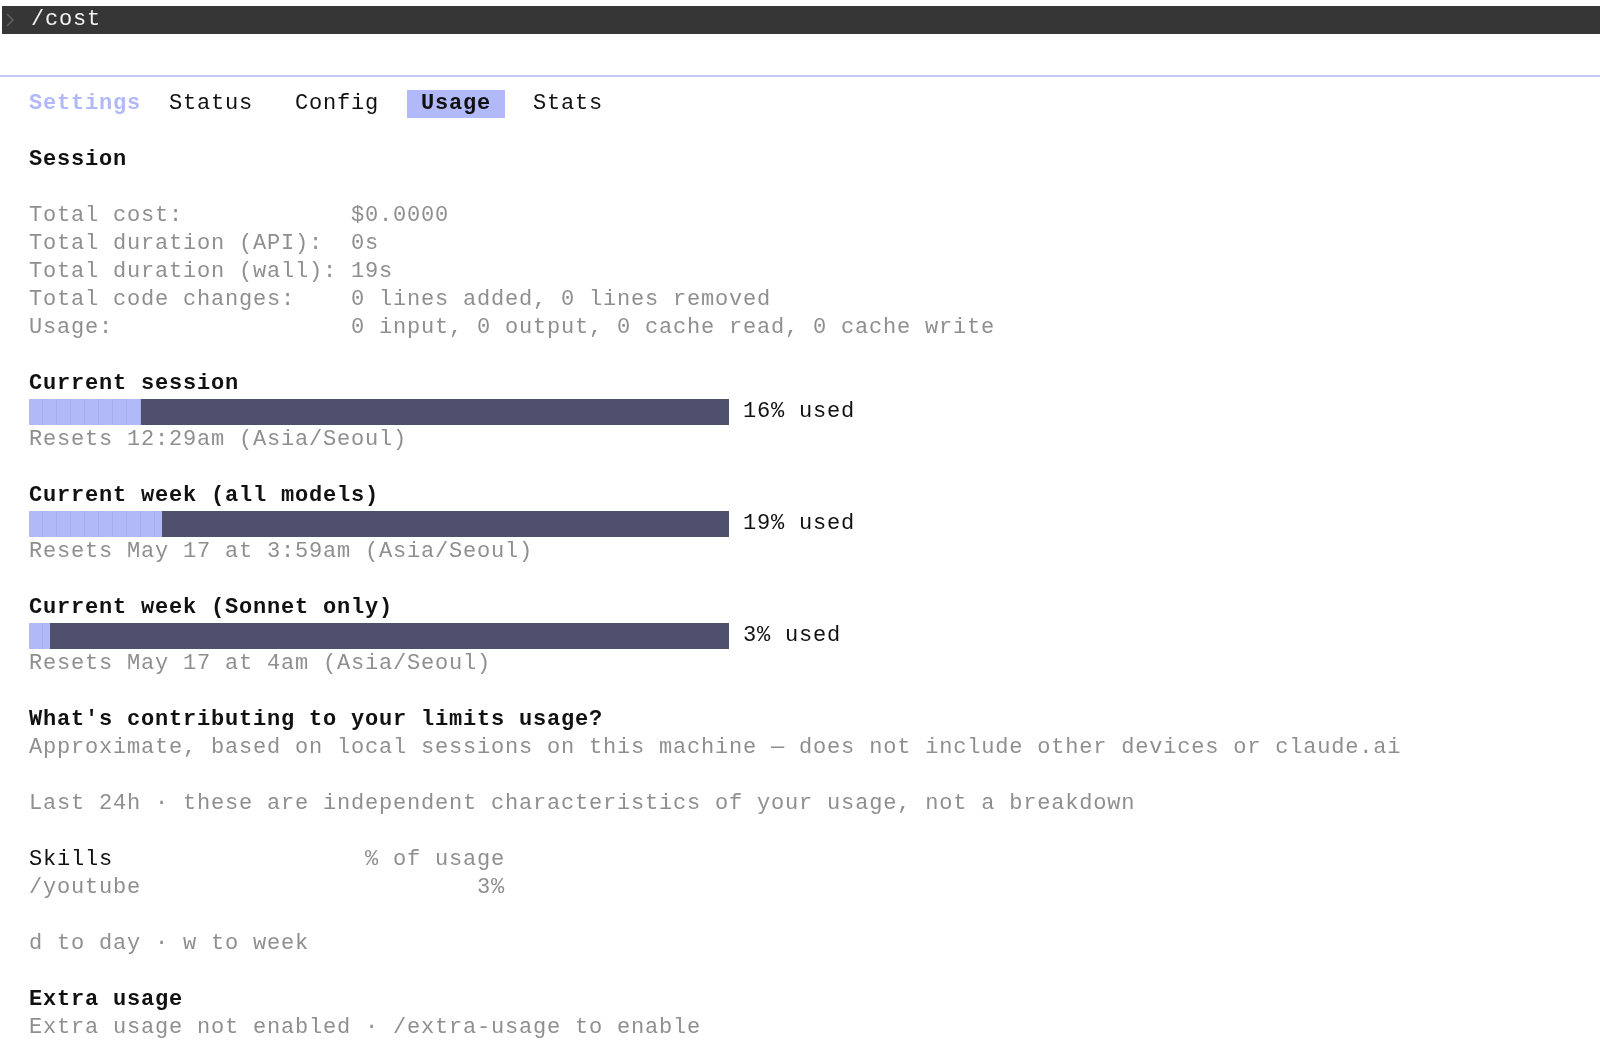 Image resolution: width=1600 pixels, height=1046 pixels. I want to click on stat-label: Total code changes:, so click(162, 300).